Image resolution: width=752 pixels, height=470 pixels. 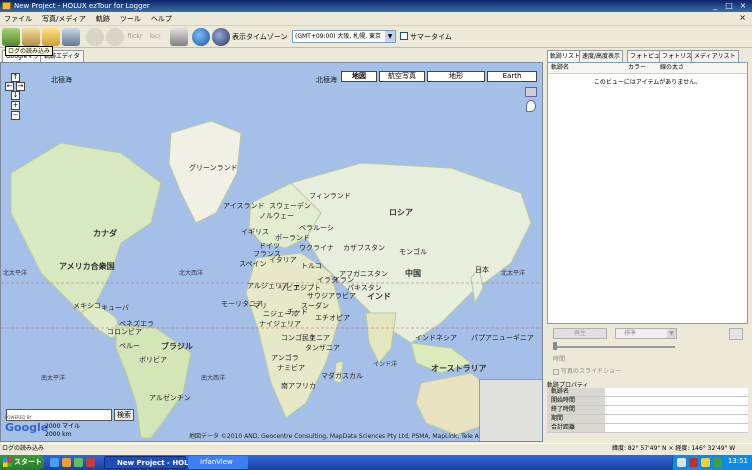 What do you see at coordinates (64, 19) in the screenshot?
I see `menu-photo-media: 写真/メディア` at bounding box center [64, 19].